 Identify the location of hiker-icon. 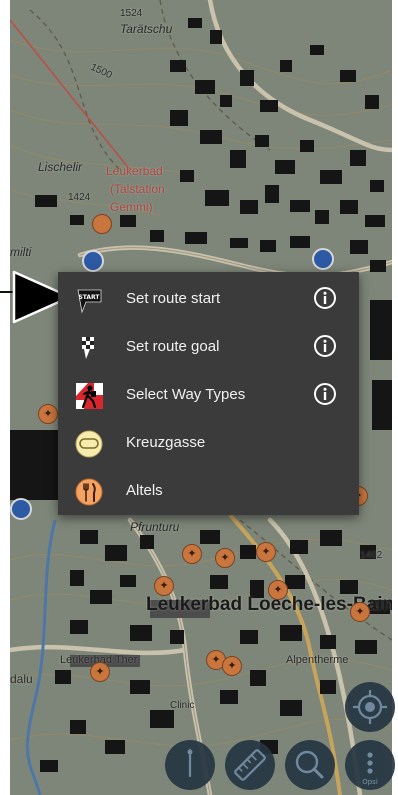
(89, 396).